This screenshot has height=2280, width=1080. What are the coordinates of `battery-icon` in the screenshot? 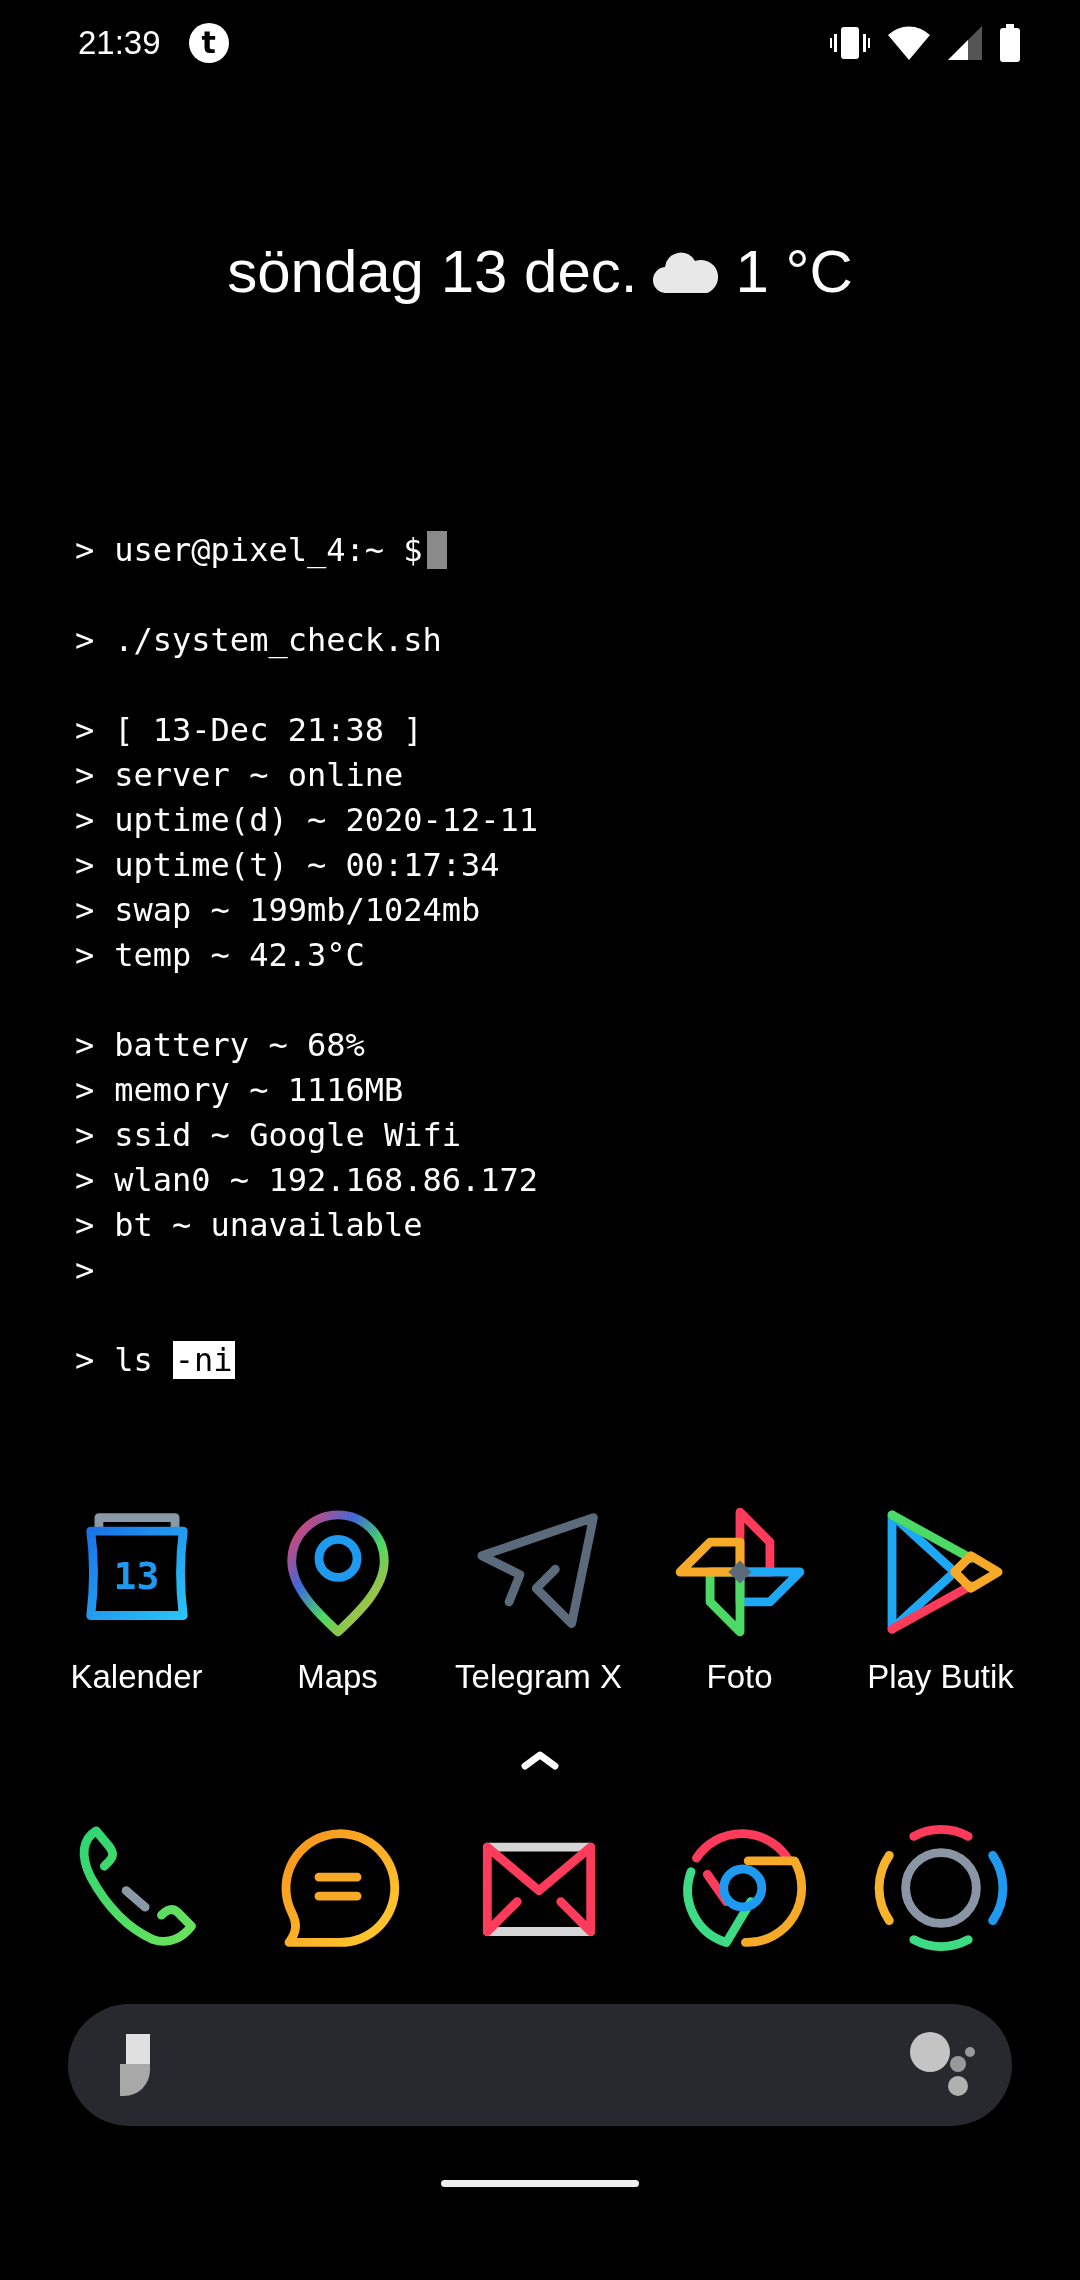 It's located at (1010, 43).